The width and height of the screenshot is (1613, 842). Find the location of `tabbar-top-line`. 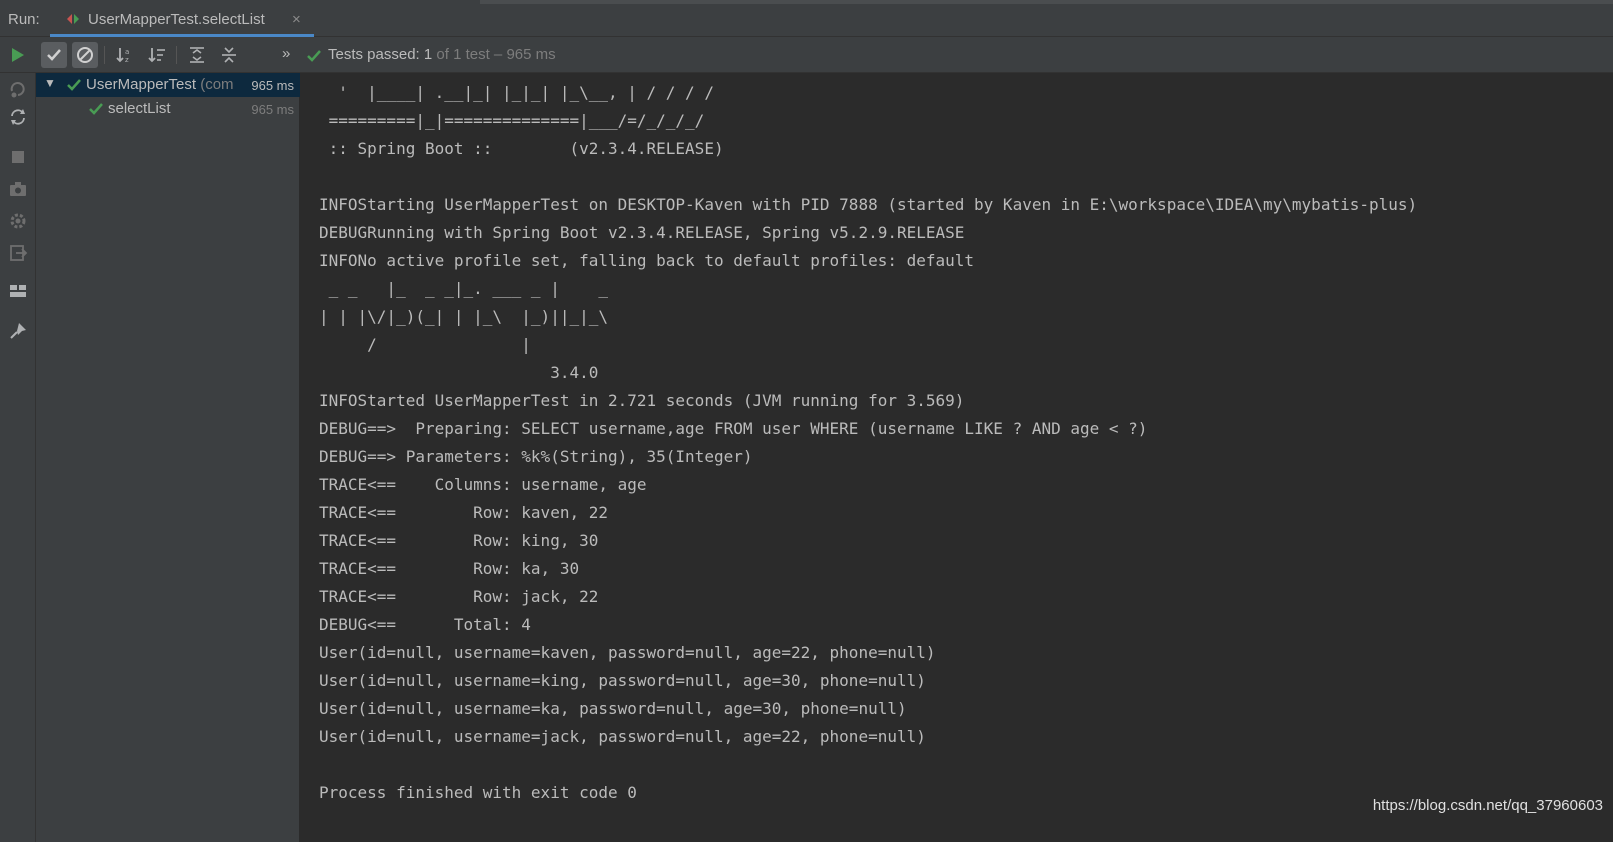

tabbar-top-line is located at coordinates (1046, 2).